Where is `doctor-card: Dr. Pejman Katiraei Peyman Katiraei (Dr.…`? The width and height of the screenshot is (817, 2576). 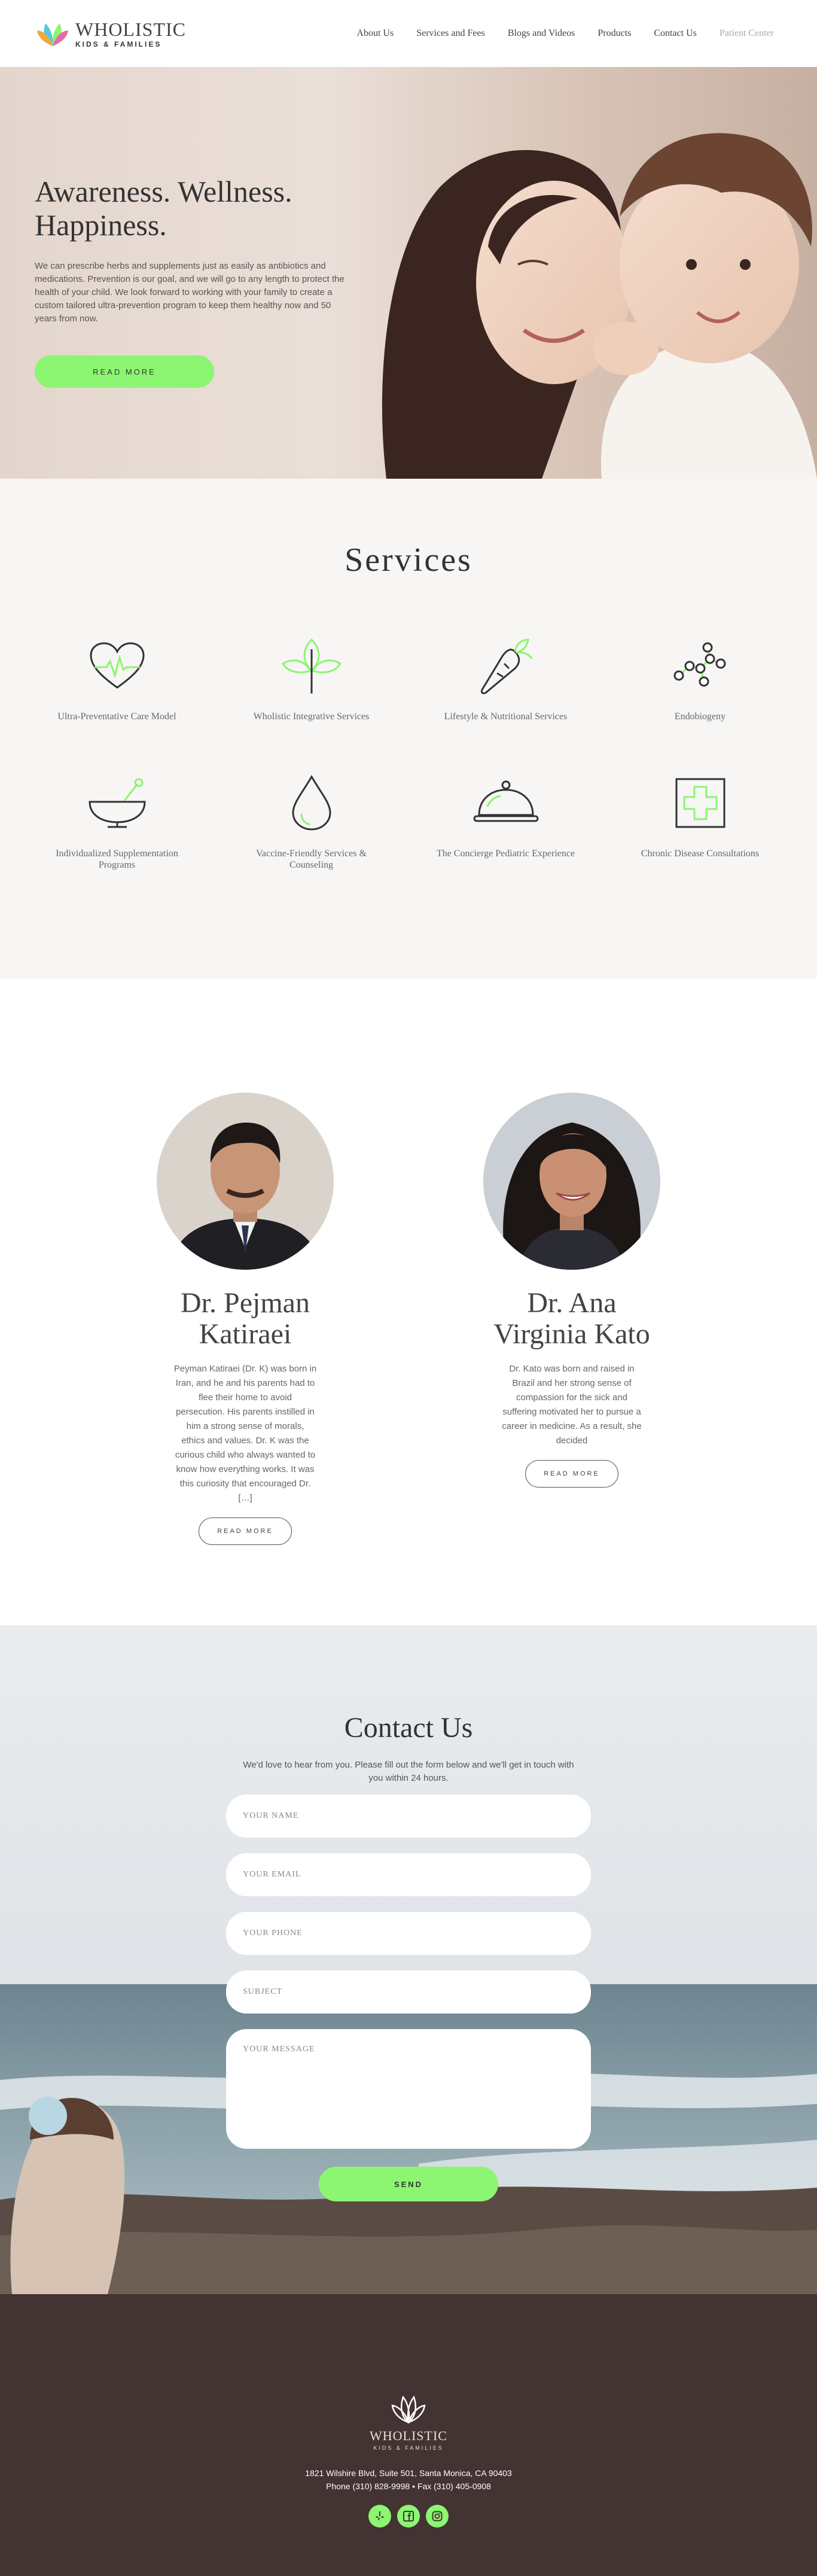
doctor-card: Dr. Pejman Katiraei Peyman Katiraei (Dr.… is located at coordinates (245, 1359).